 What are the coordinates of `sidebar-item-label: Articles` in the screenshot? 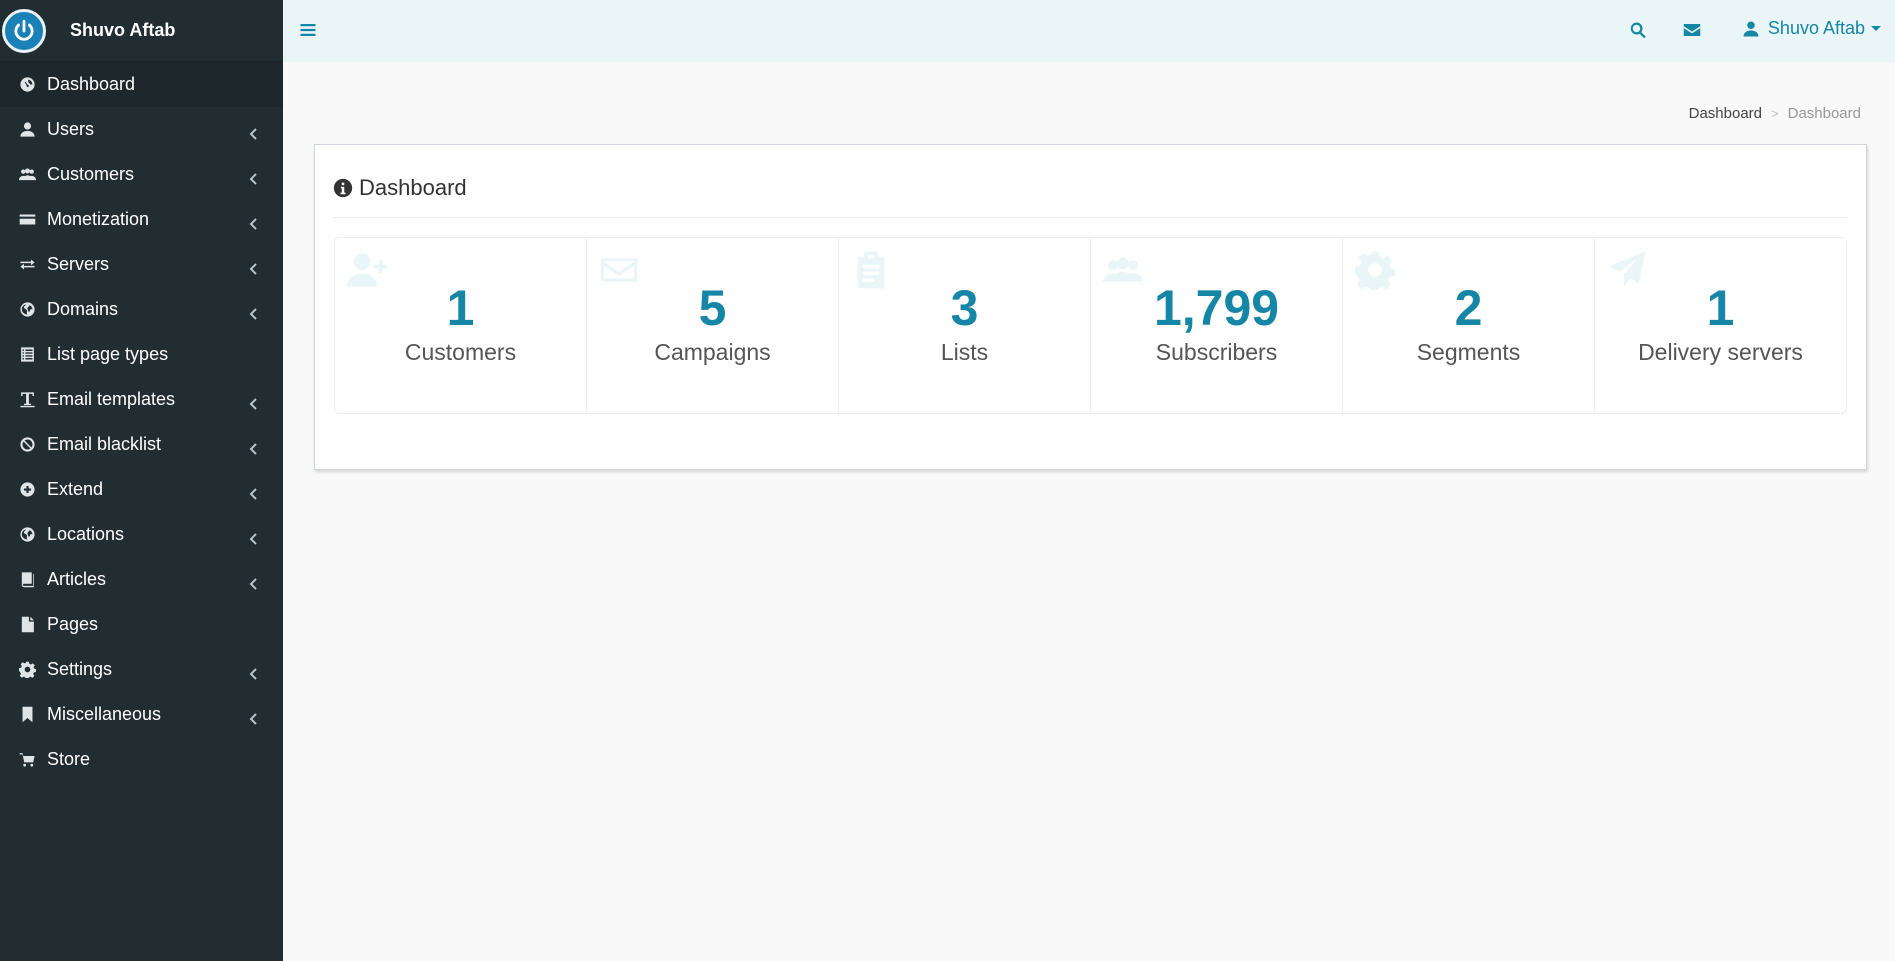 It's located at (77, 579).